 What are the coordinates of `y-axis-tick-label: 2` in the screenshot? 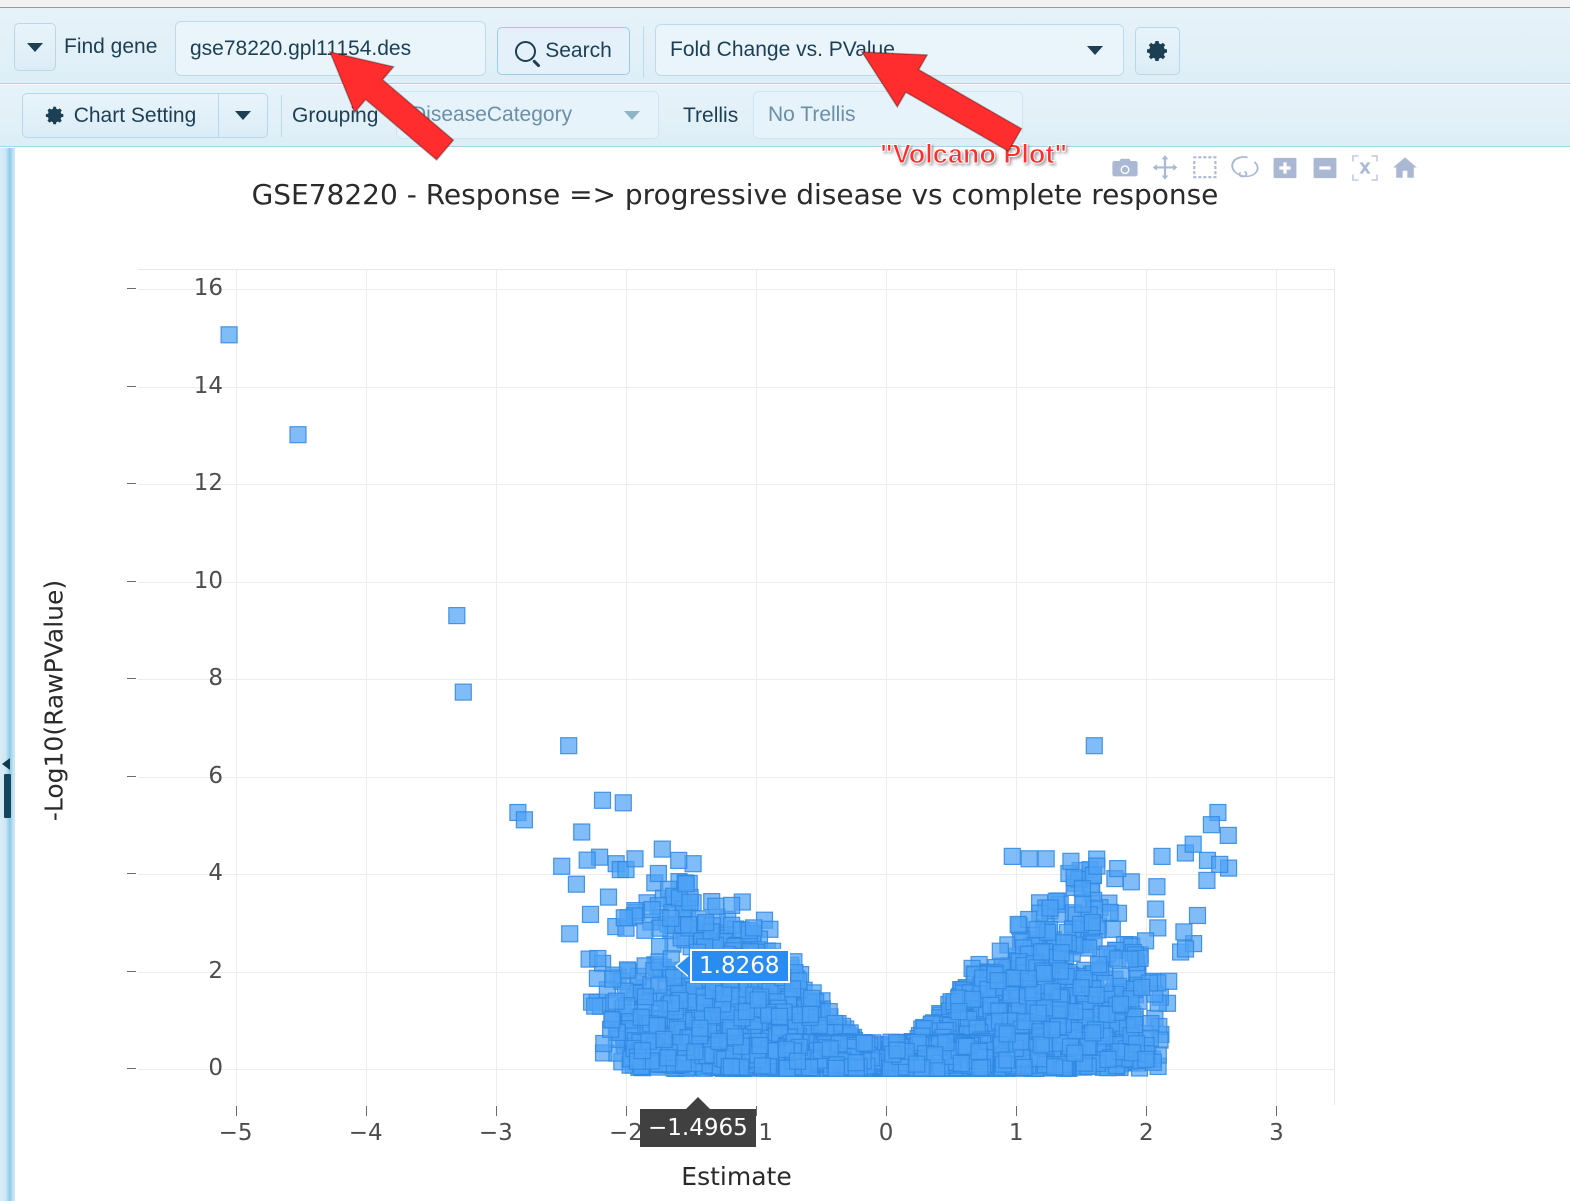 It's located at (215, 970).